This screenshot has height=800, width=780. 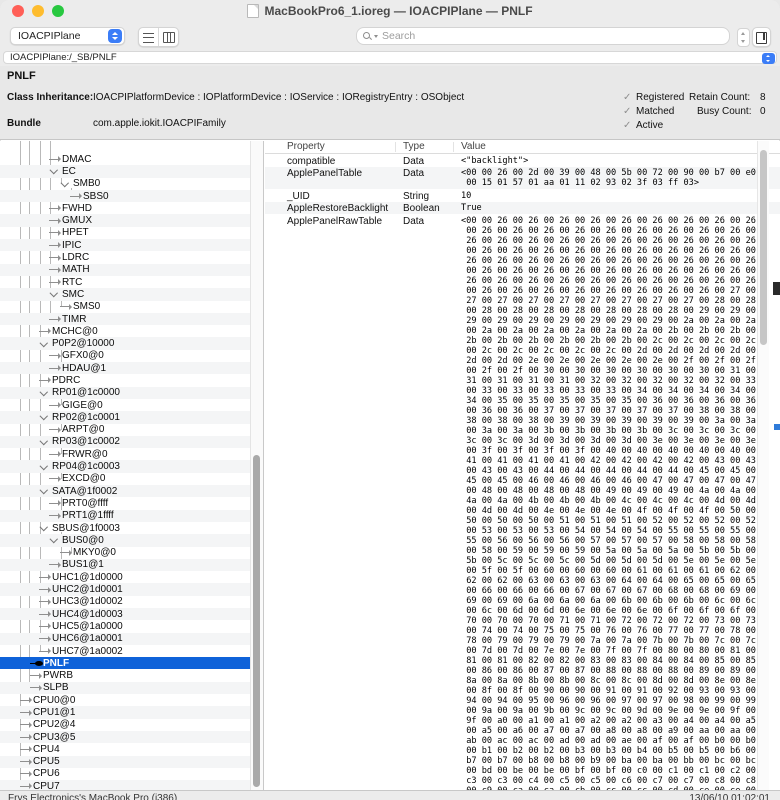 What do you see at coordinates (131, 774) in the screenshot?
I see `tree-item-CPU6: CPU6` at bounding box center [131, 774].